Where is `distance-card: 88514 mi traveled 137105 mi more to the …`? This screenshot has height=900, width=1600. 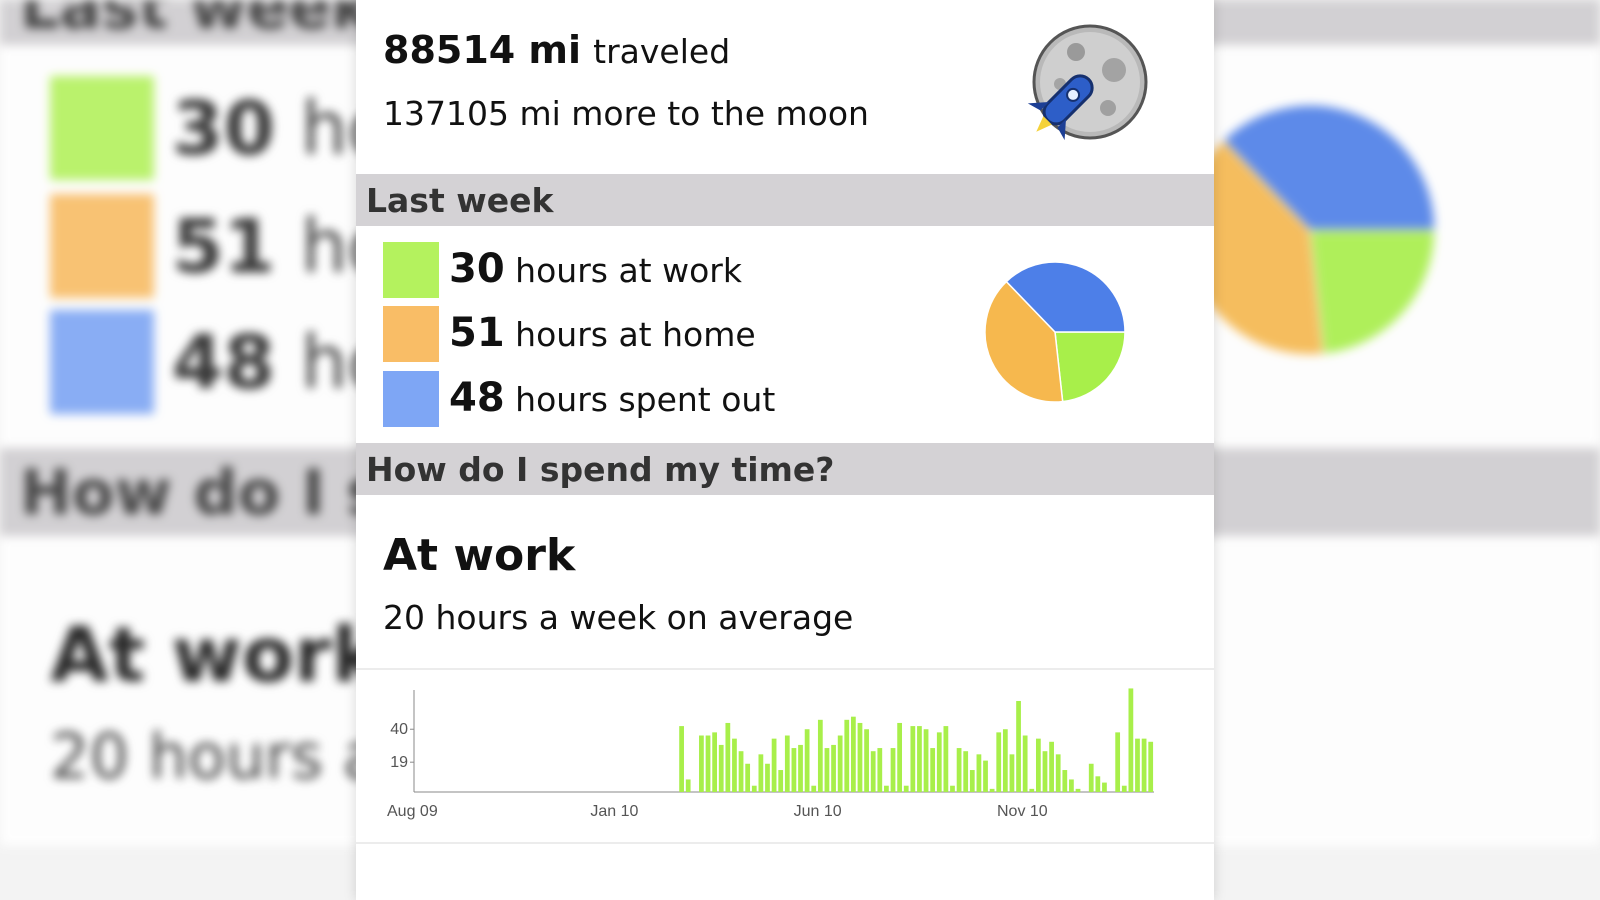 distance-card: 88514 mi traveled 137105 mi more to the … is located at coordinates (785, 87).